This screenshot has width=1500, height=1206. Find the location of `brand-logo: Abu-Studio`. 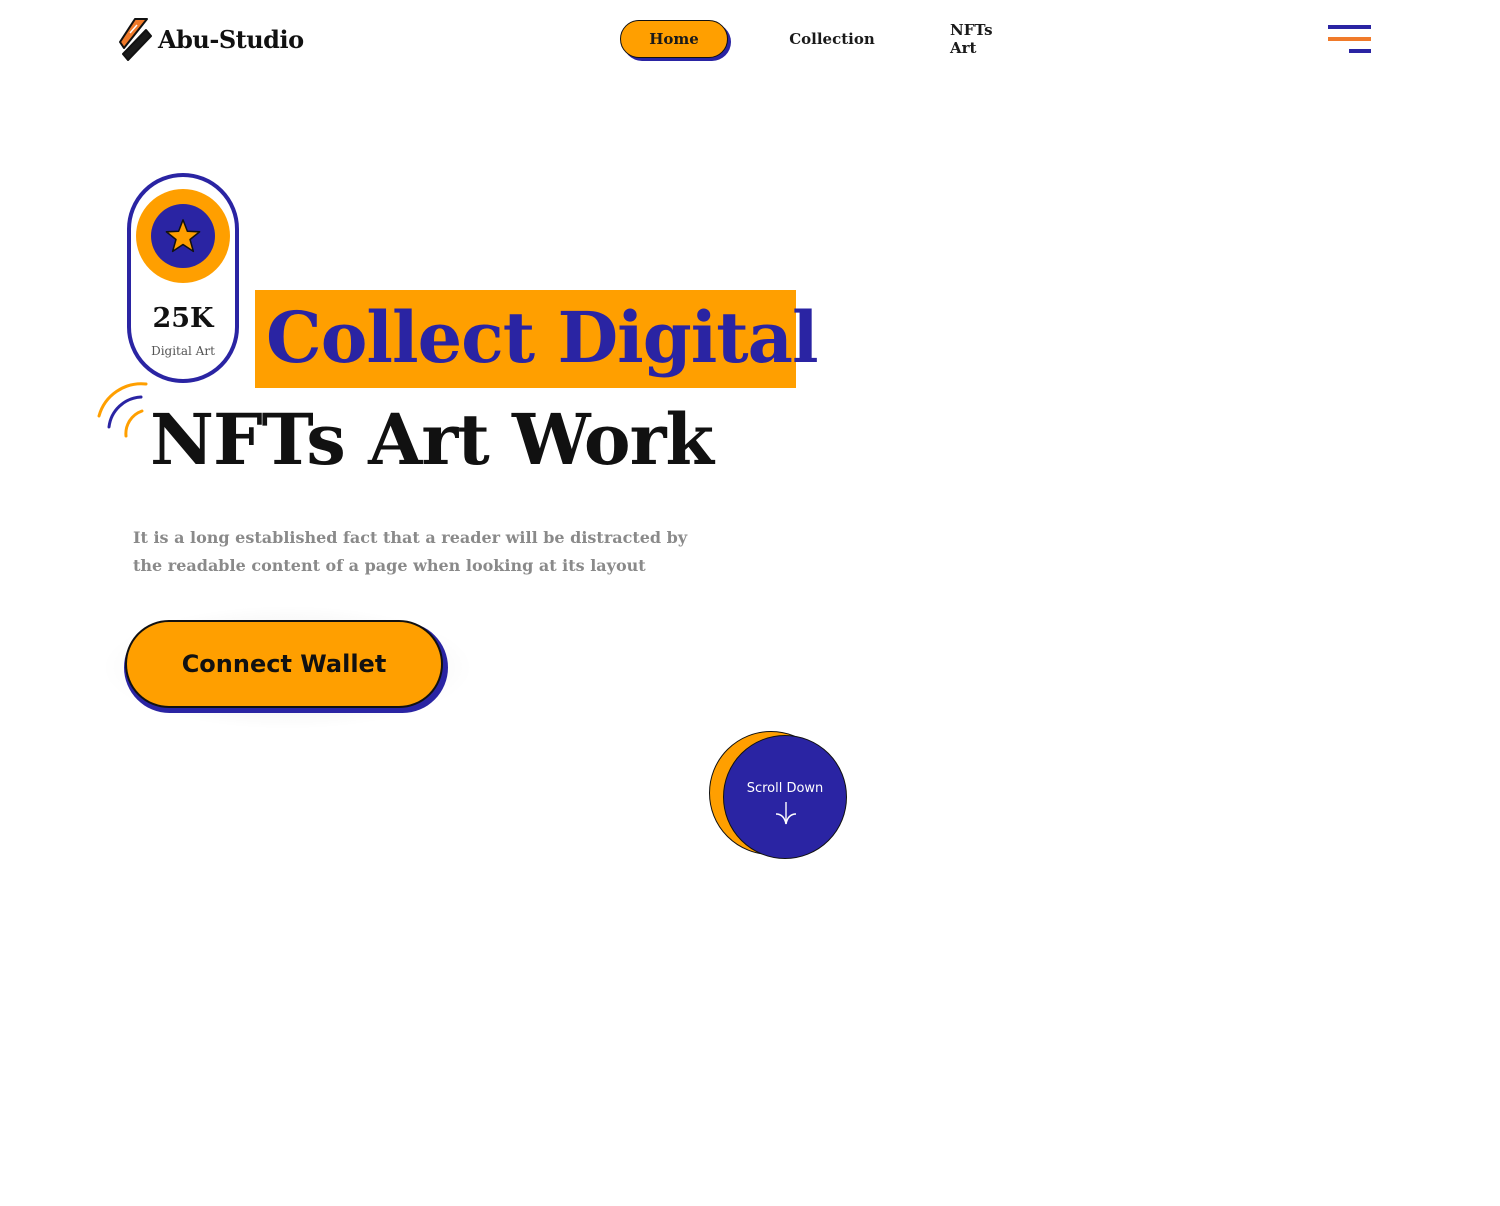

brand-logo: Abu-Studio is located at coordinates (210, 39).